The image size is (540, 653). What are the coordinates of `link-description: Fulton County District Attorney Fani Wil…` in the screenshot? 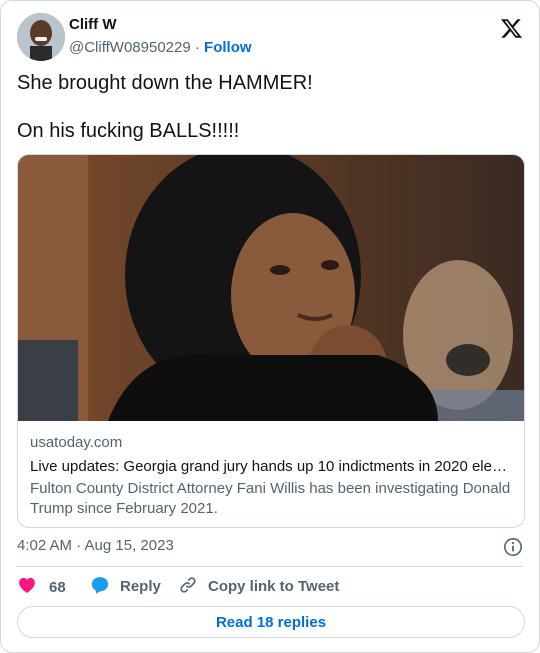 It's located at (270, 498).